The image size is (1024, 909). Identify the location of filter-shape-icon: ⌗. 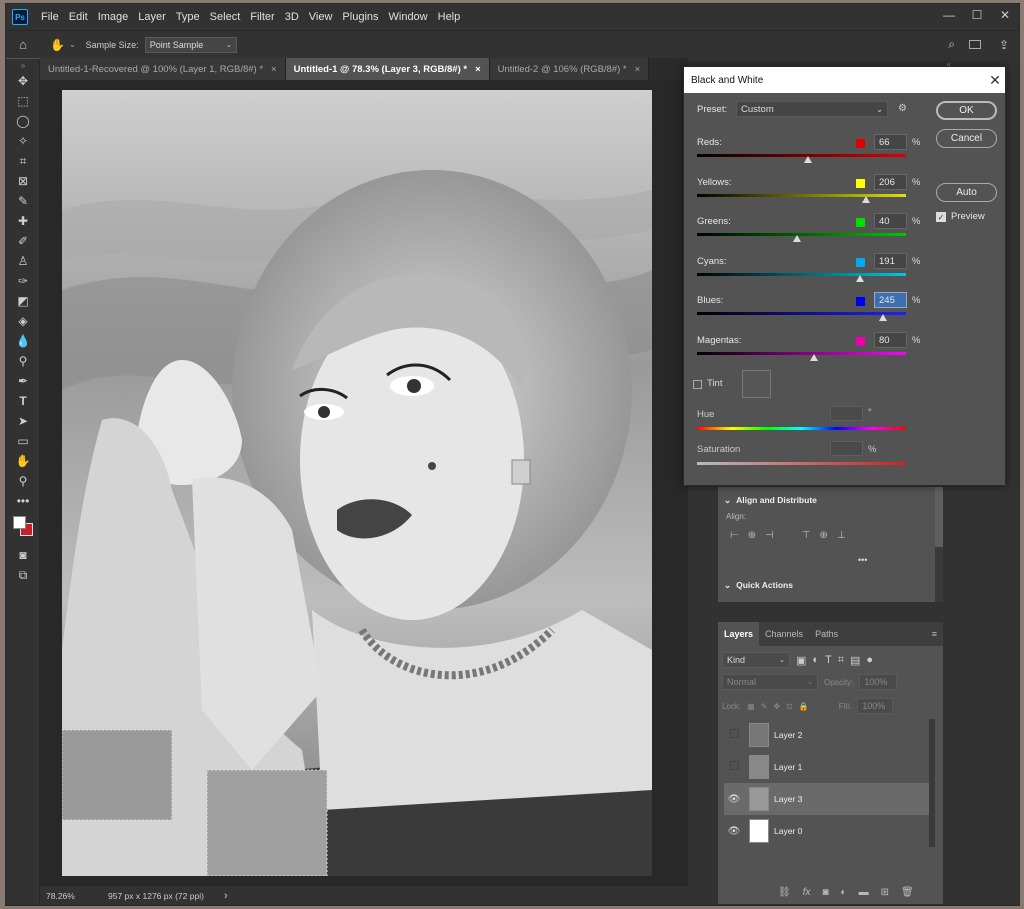
(841, 660).